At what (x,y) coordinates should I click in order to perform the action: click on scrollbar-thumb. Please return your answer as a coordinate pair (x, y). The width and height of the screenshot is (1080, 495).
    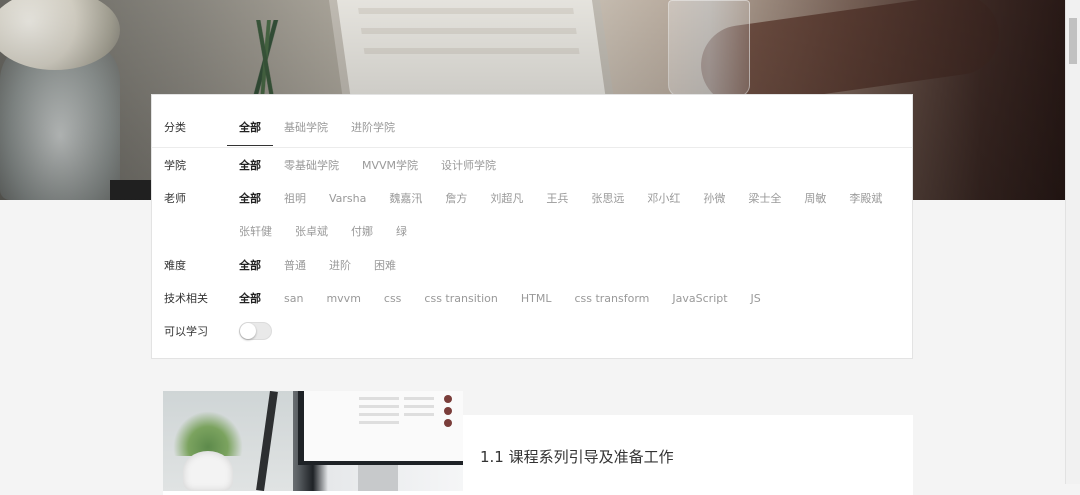
    Looking at the image, I should click on (1073, 41).